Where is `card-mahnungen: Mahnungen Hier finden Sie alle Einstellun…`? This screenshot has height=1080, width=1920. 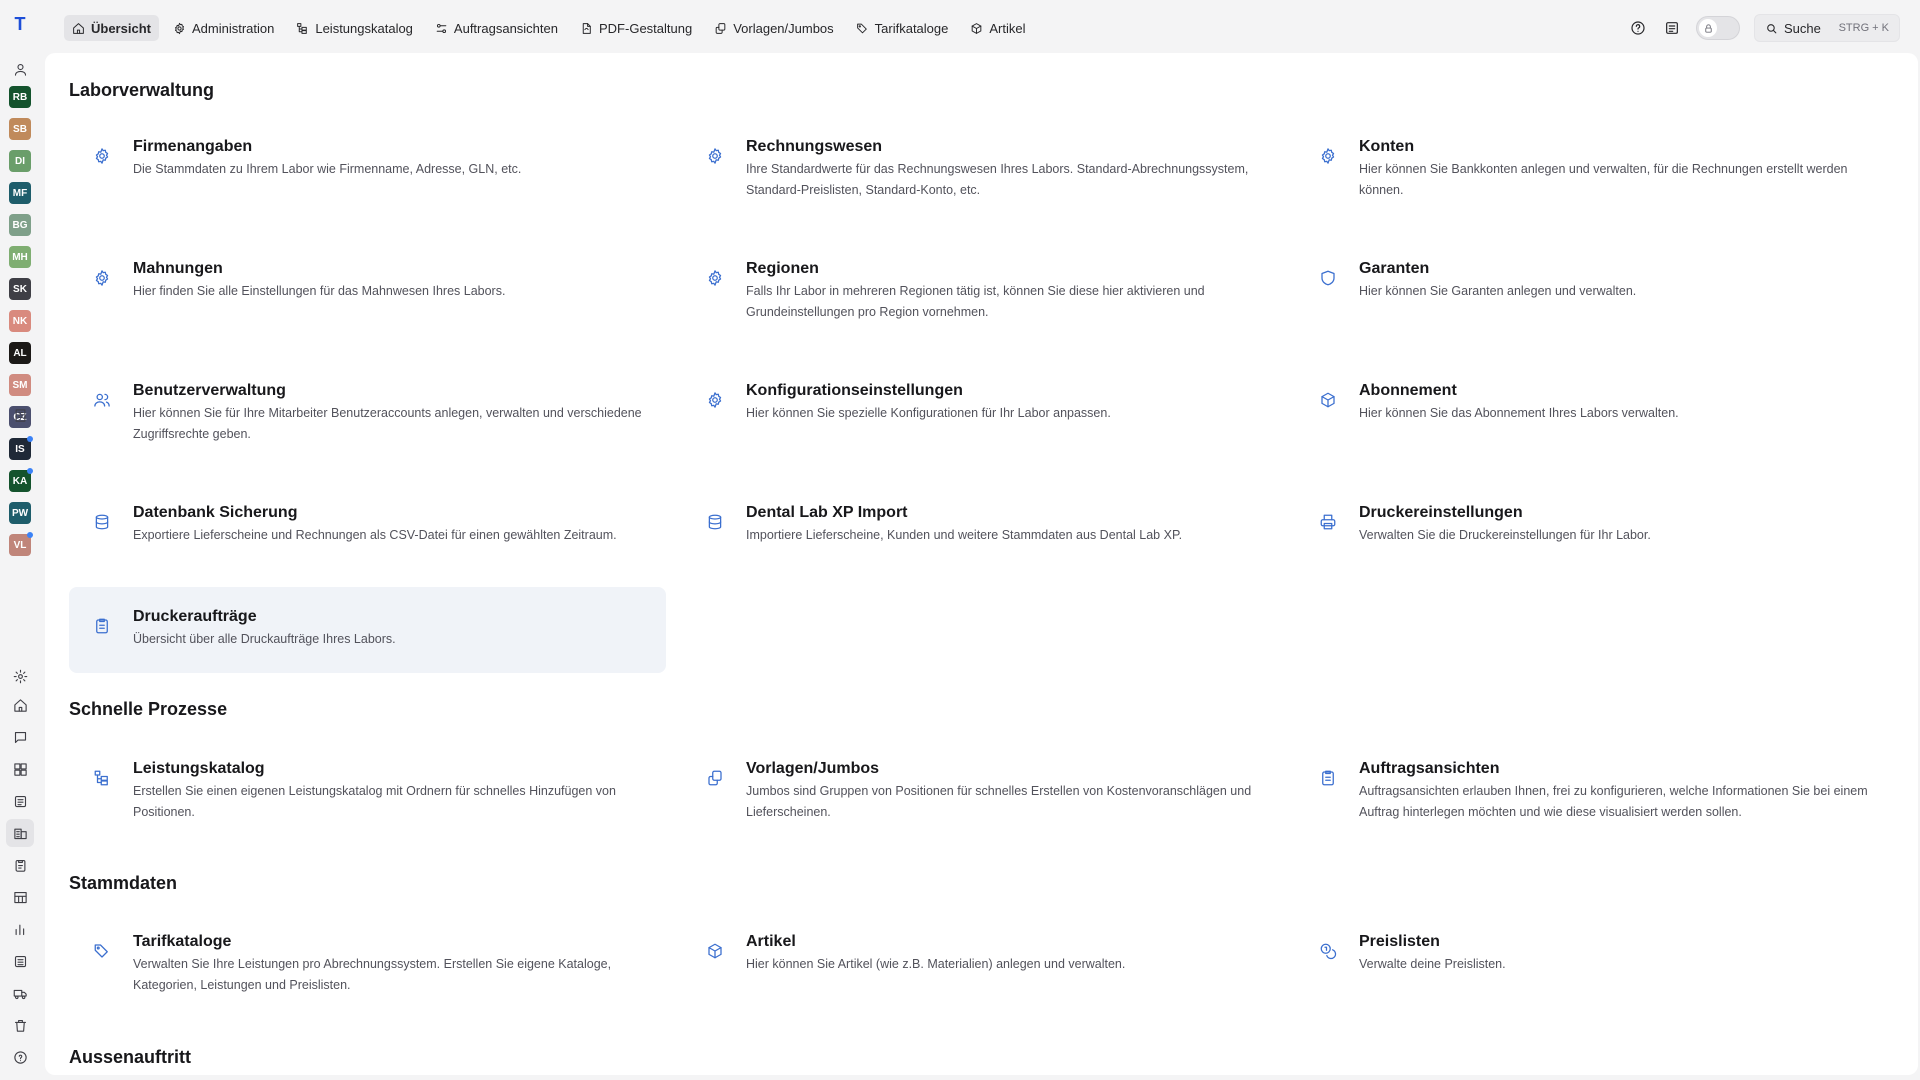
card-mahnungen: Mahnungen Hier finden Sie alle Einstellun… is located at coordinates (367, 282).